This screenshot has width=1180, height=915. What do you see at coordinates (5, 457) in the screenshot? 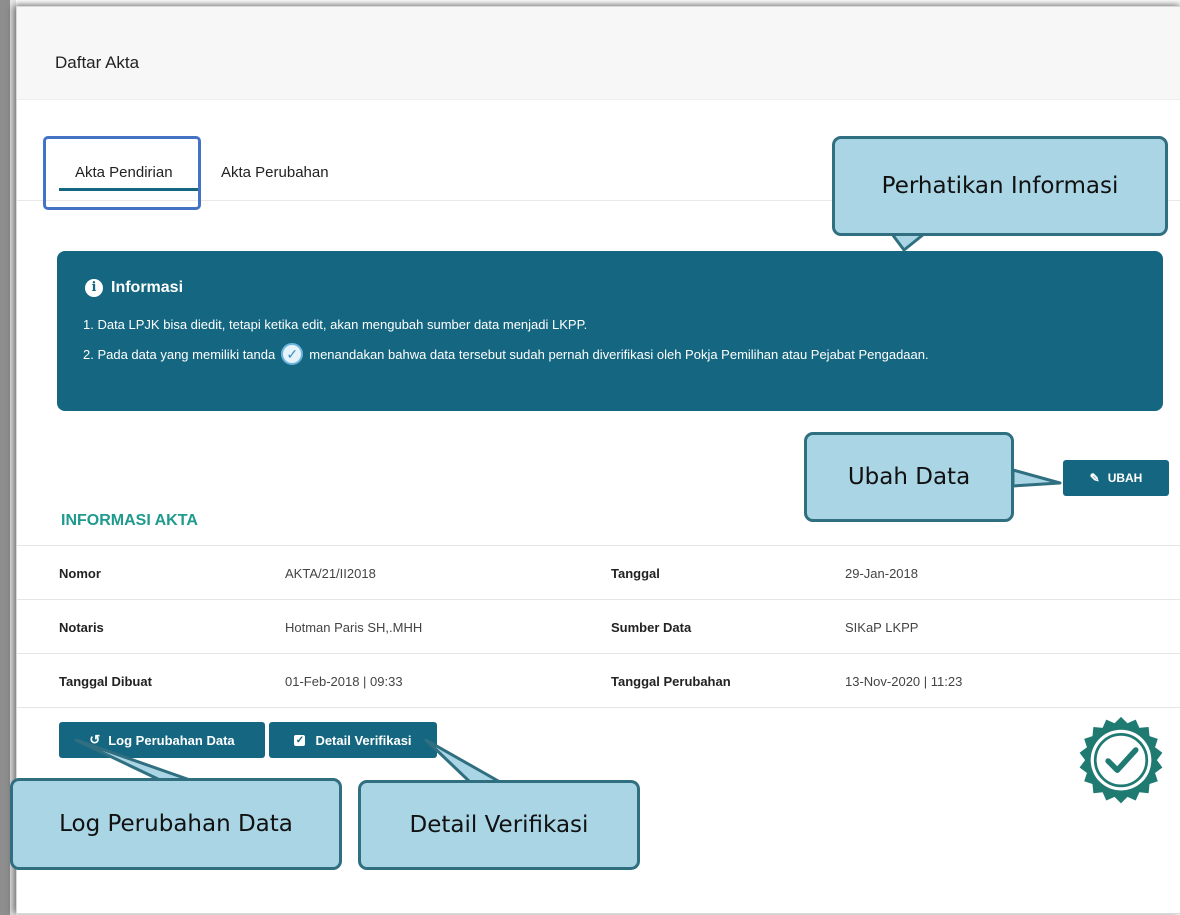
I see `window-left-rail` at bounding box center [5, 457].